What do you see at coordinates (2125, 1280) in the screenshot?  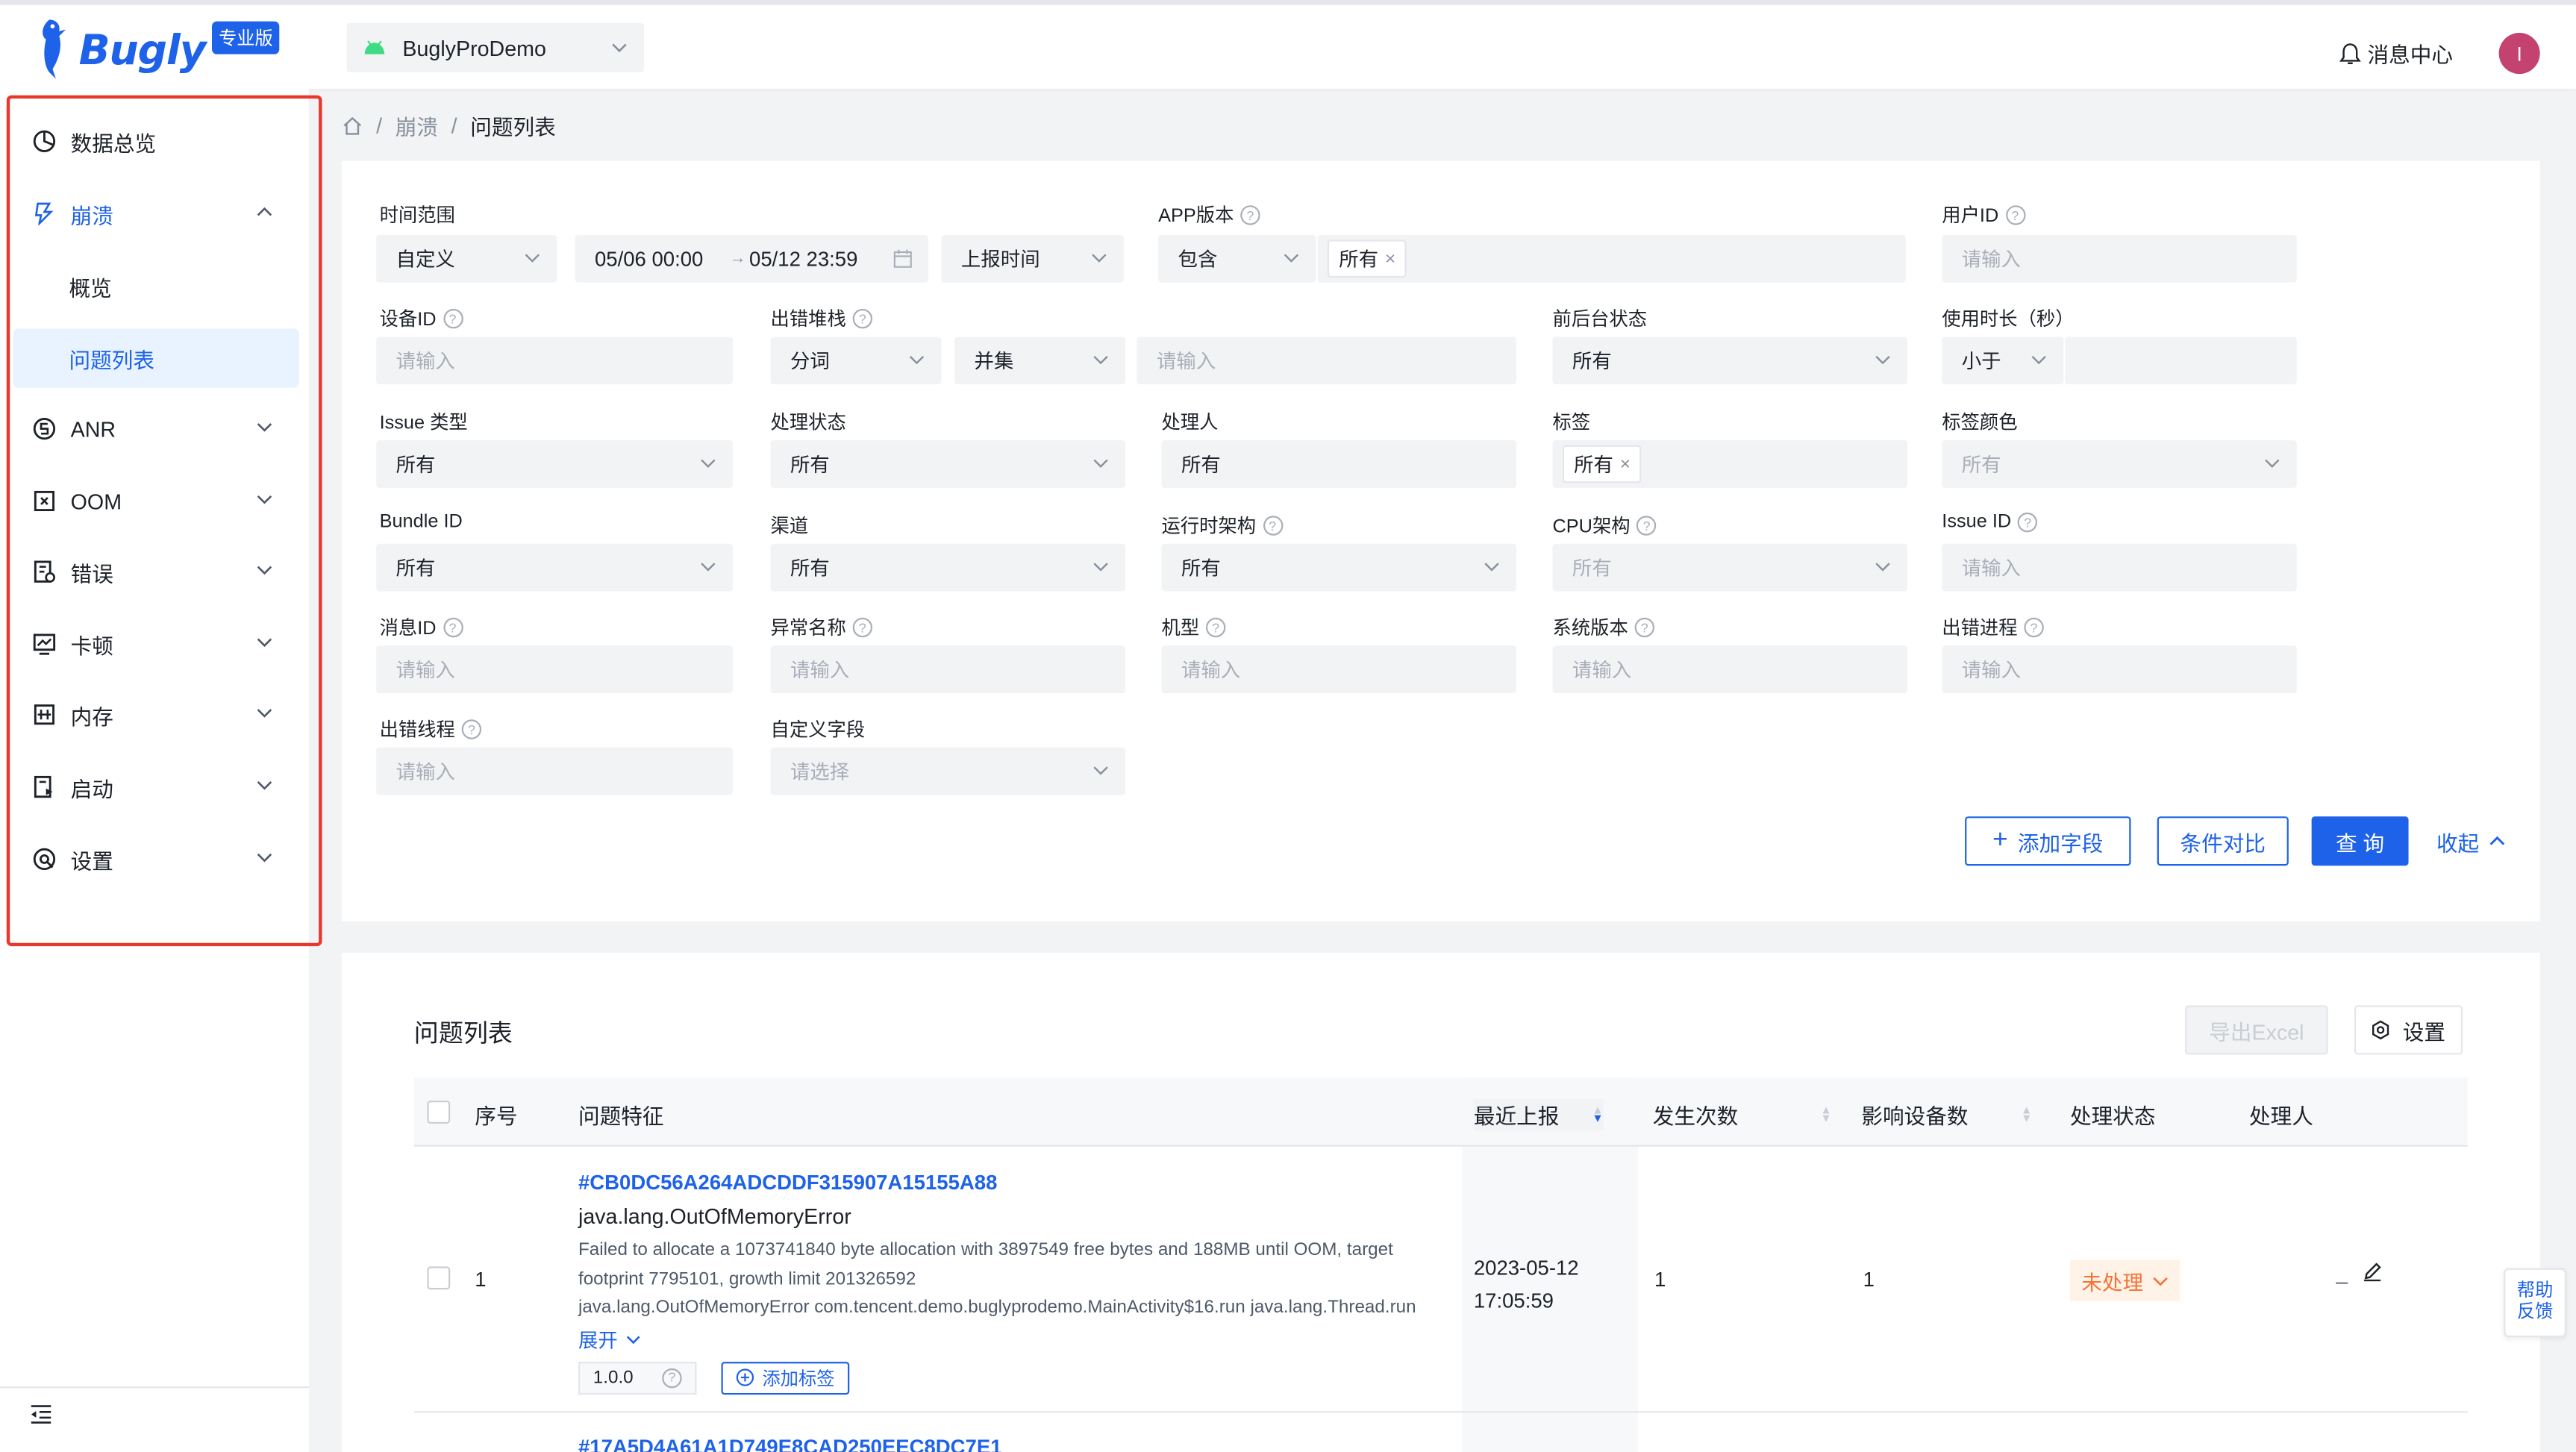 I see `status-badge: 未处理` at bounding box center [2125, 1280].